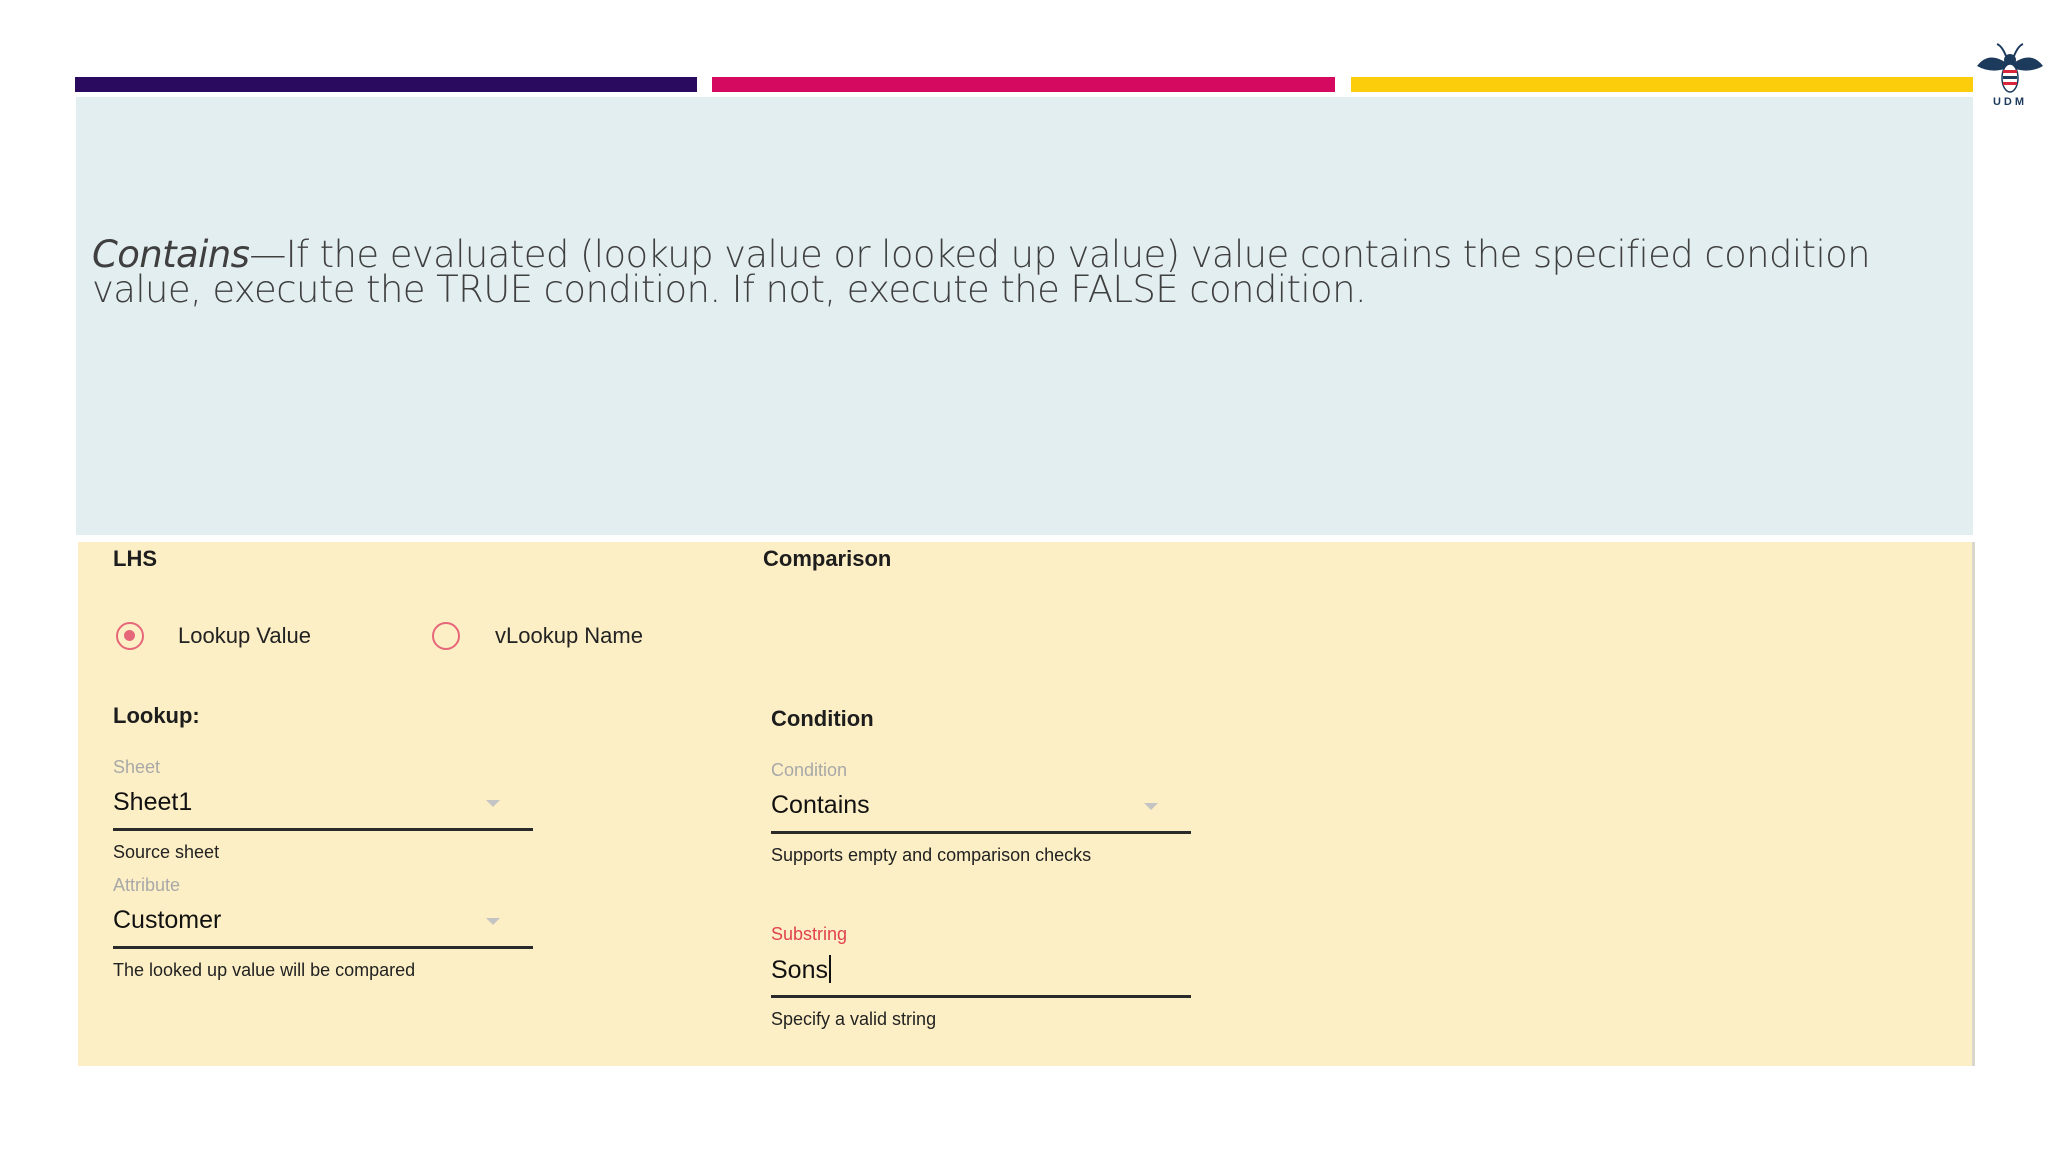 This screenshot has width=2048, height=1152. What do you see at coordinates (147, 885) in the screenshot?
I see `attribute-label: Attribute` at bounding box center [147, 885].